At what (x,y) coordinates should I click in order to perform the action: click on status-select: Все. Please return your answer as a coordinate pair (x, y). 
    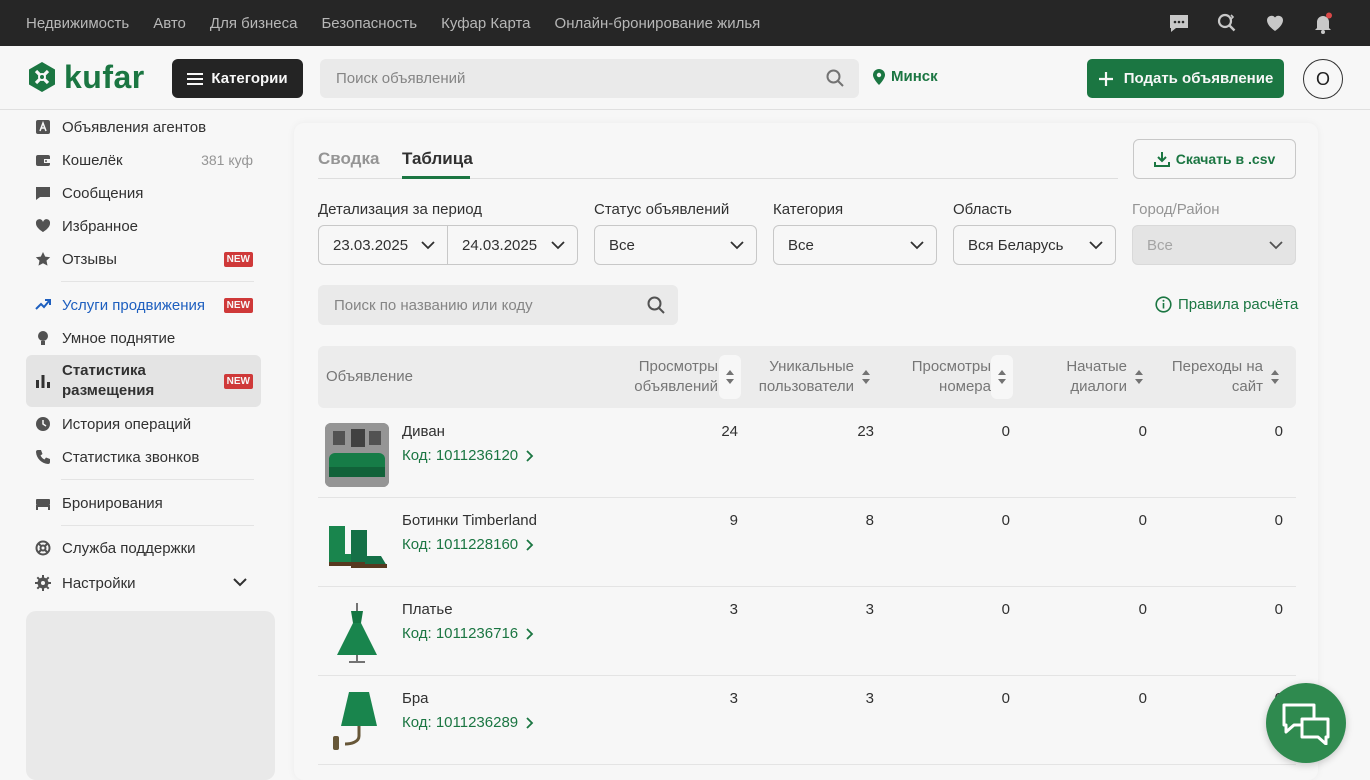
    Looking at the image, I should click on (675, 245).